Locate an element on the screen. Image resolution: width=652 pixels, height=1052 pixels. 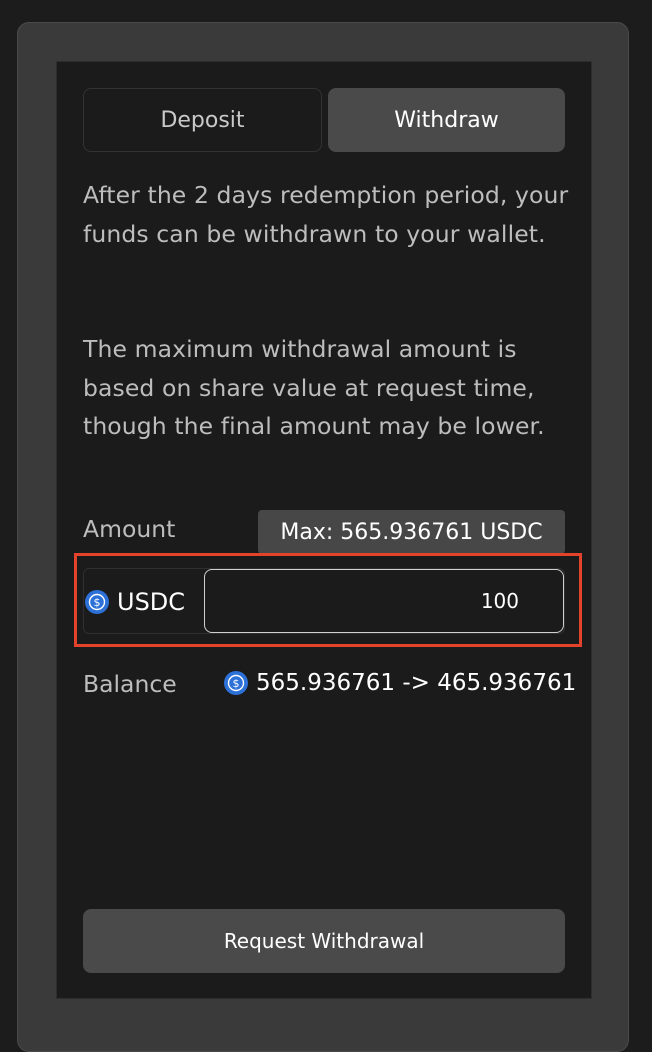
token-selector: $ USDC is located at coordinates (135, 602).